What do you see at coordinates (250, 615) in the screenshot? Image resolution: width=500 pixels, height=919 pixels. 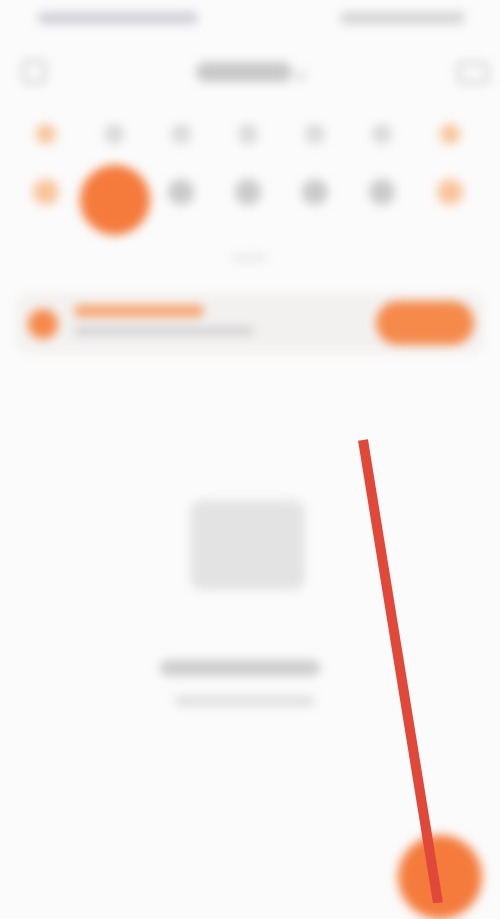 I see `empty-state` at bounding box center [250, 615].